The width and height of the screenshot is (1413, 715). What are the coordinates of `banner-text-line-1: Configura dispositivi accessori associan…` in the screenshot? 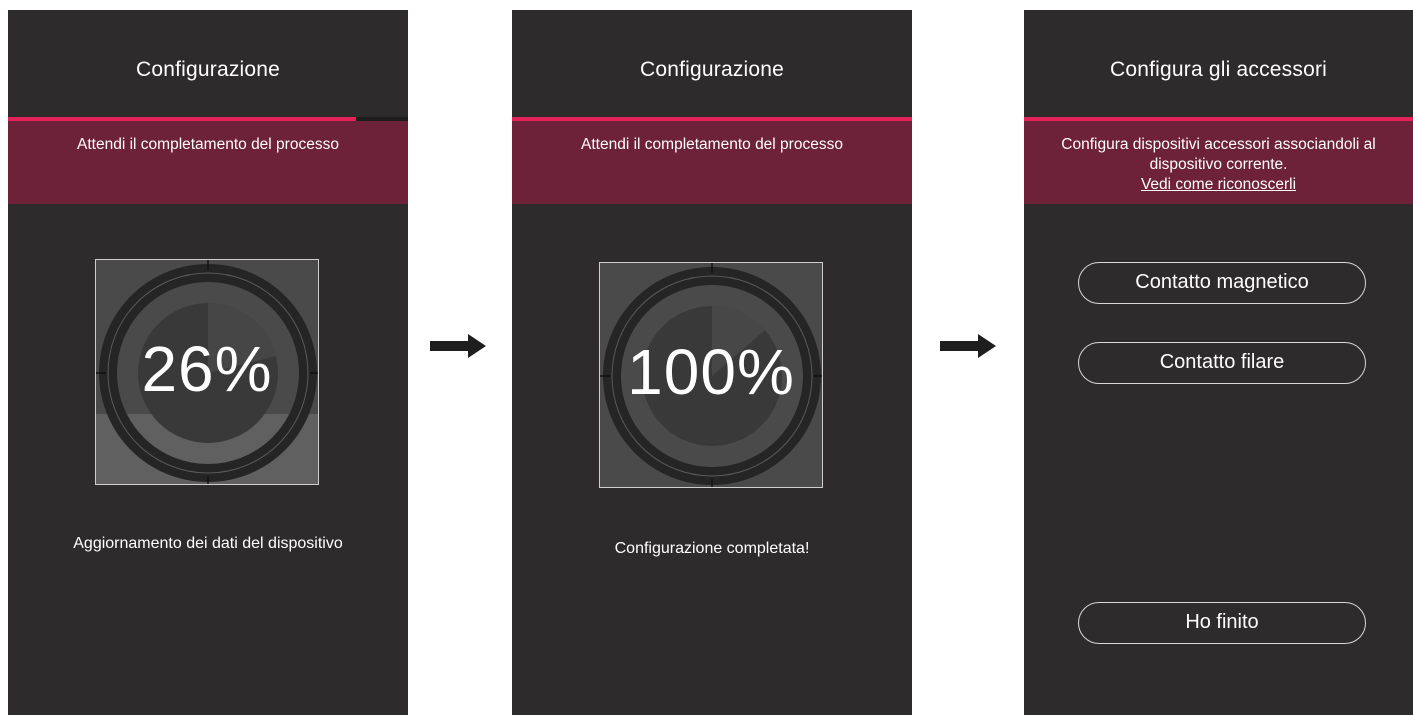 It's located at (1218, 144).